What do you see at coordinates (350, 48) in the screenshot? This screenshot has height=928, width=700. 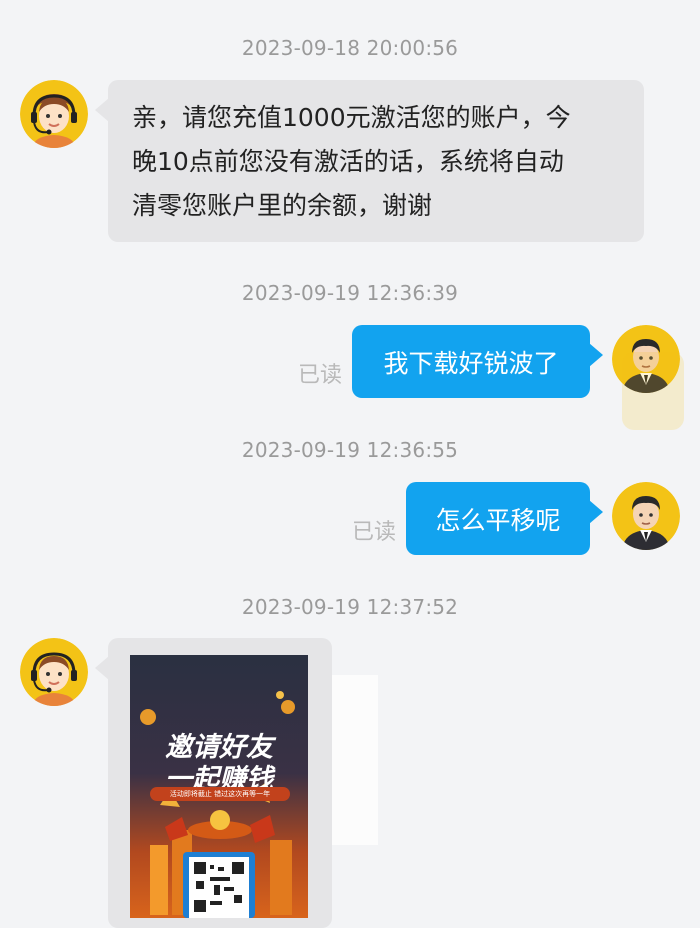 I see `timestamp-1: 2023-09-18 20:00:56` at bounding box center [350, 48].